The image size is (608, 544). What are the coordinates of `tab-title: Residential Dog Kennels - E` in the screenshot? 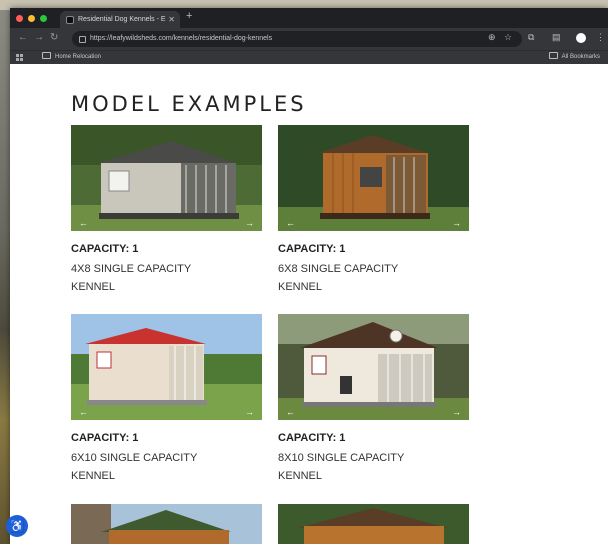 It's located at (122, 19).